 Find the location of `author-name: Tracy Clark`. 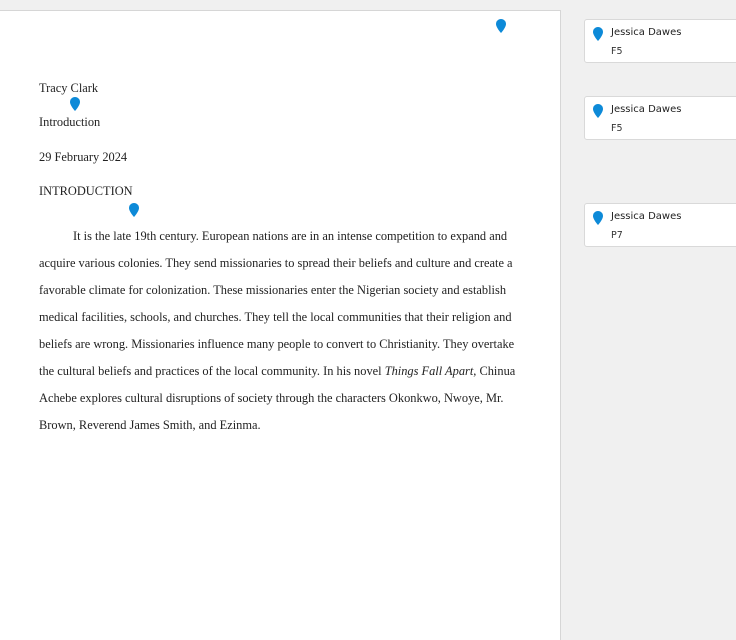

author-name: Tracy Clark is located at coordinates (69, 88).